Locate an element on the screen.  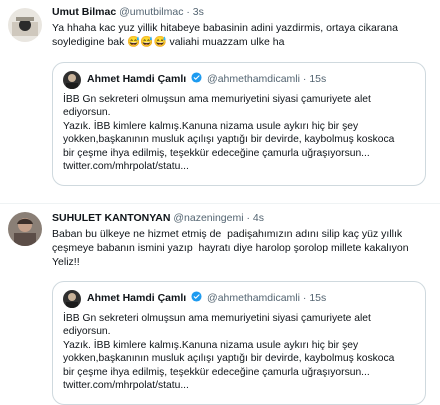
tweet-header: Umut Bilmac @umutbilmac · 3s is located at coordinates (128, 12).